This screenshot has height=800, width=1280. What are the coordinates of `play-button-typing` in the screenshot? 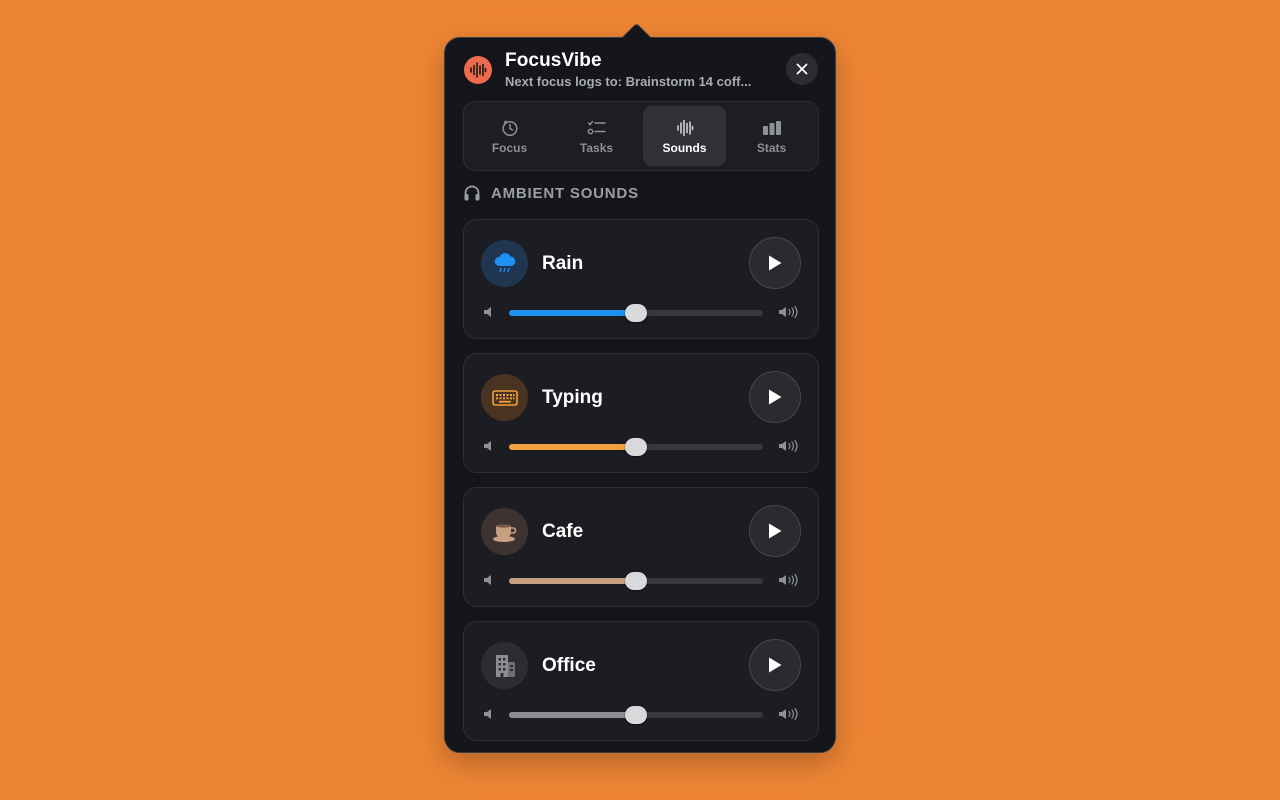 It's located at (775, 397).